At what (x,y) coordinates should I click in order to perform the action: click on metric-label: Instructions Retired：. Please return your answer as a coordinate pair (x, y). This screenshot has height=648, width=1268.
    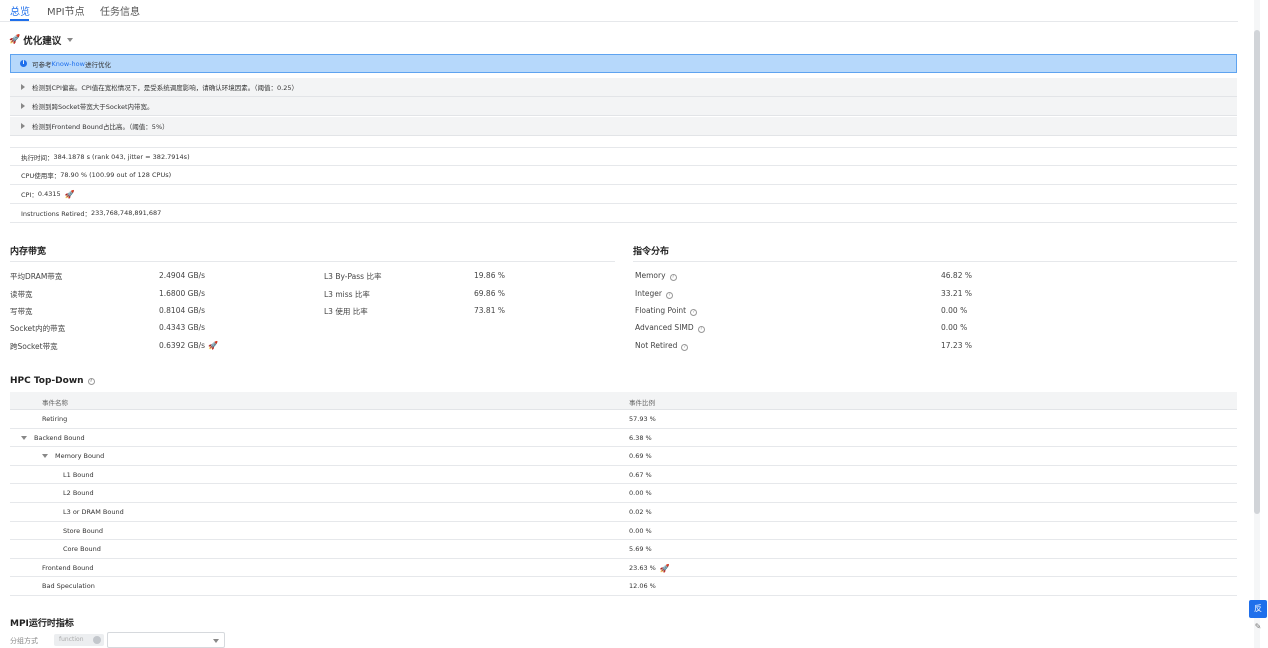
    Looking at the image, I should click on (56, 214).